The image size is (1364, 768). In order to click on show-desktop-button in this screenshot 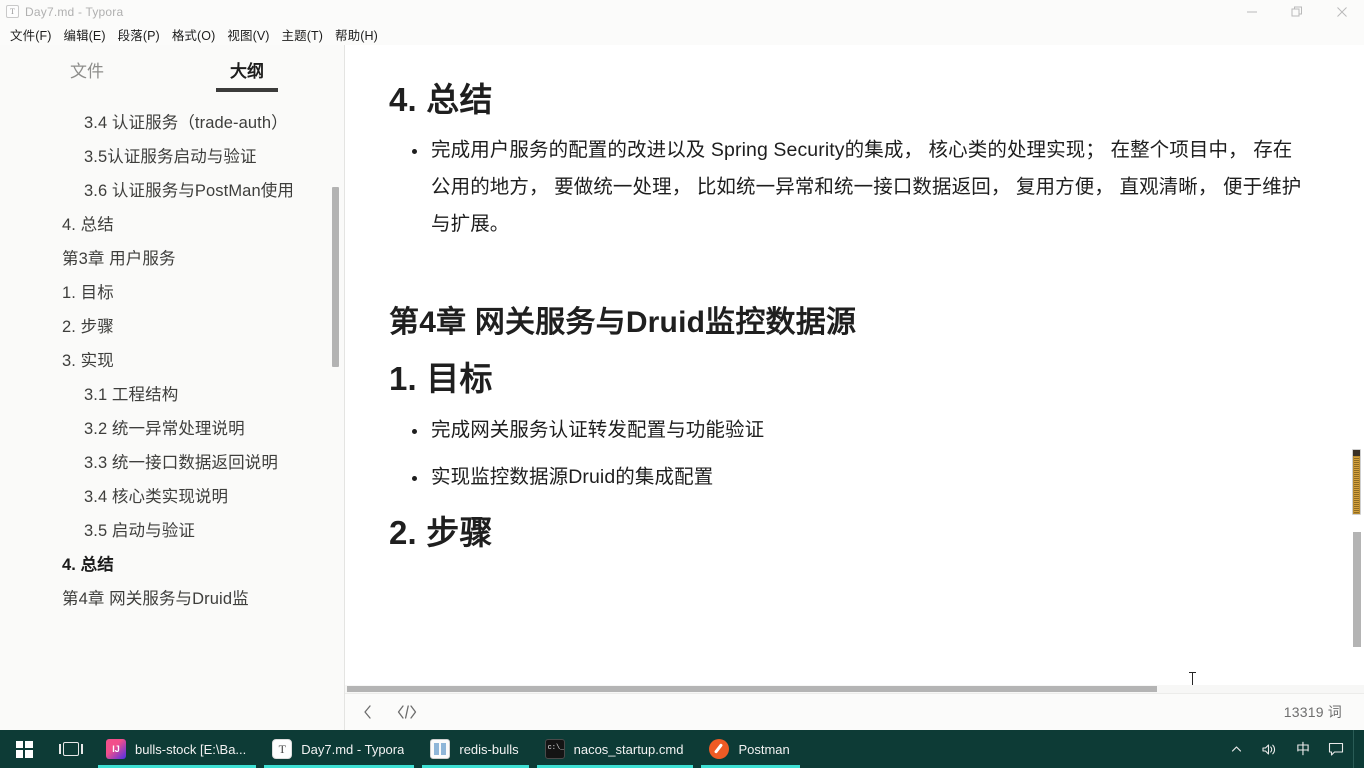, I will do `click(1356, 749)`.